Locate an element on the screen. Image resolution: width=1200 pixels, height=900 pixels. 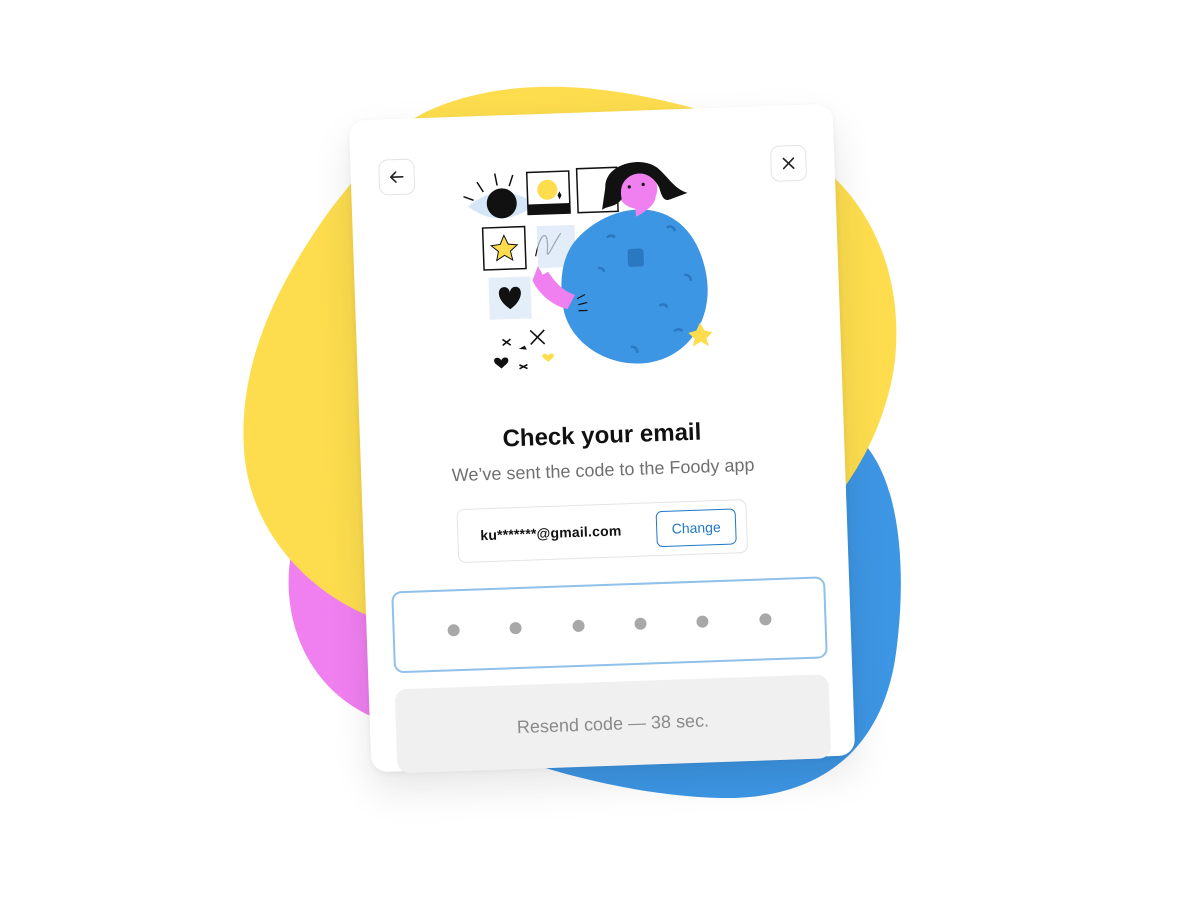
masked-email: ku*******@gmail.com is located at coordinates (551, 533).